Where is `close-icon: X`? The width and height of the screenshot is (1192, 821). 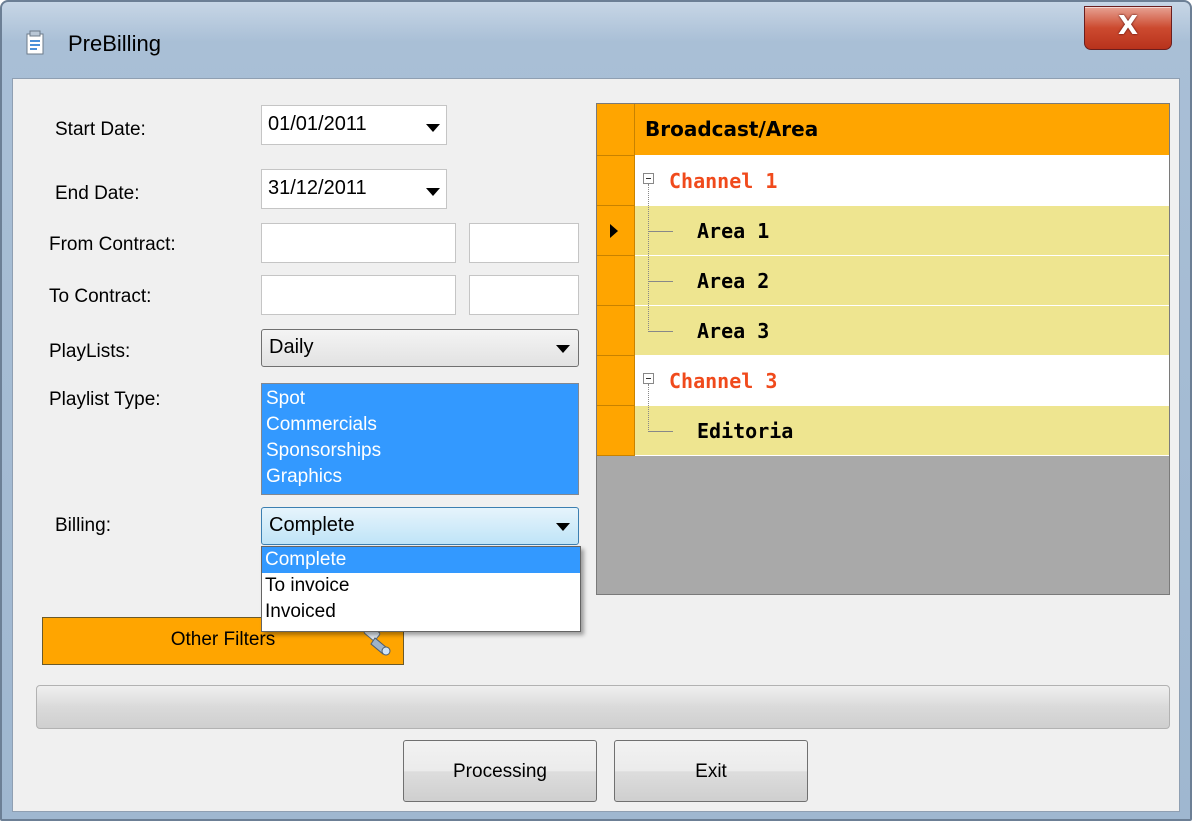
close-icon: X is located at coordinates (1128, 26).